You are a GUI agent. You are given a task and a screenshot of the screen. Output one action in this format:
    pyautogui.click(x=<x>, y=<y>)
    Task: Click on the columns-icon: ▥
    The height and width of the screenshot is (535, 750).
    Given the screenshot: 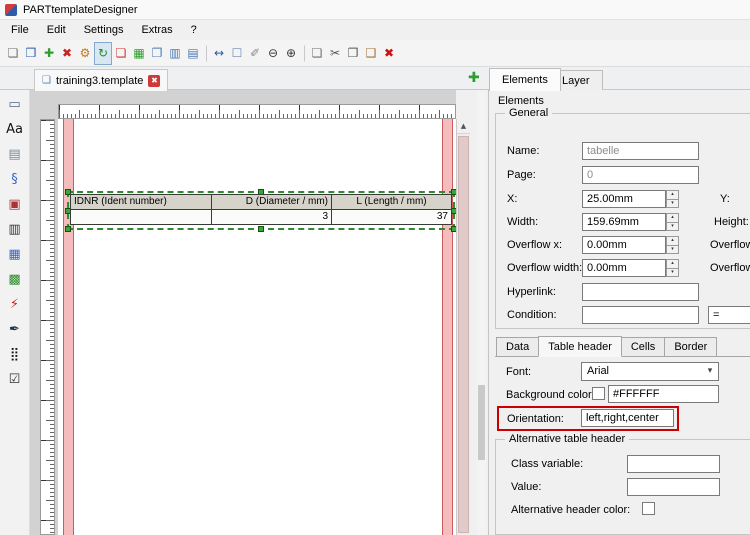 What is the action you would take?
    pyautogui.click(x=175, y=53)
    